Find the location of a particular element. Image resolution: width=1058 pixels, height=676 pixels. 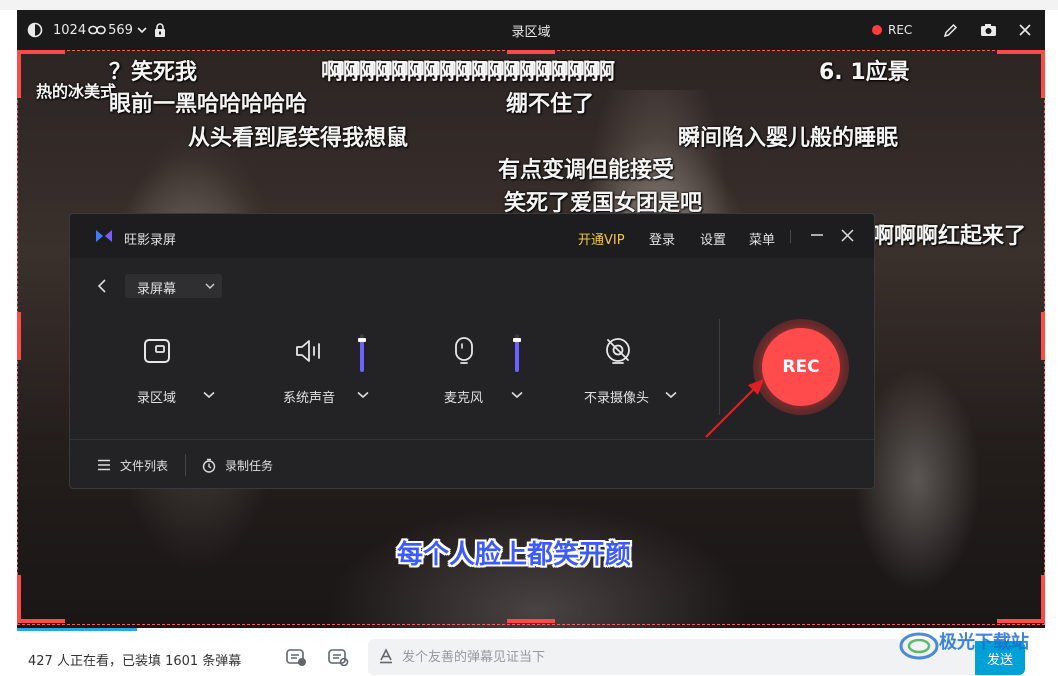

microphone-label: 麦克风 is located at coordinates (463, 396).